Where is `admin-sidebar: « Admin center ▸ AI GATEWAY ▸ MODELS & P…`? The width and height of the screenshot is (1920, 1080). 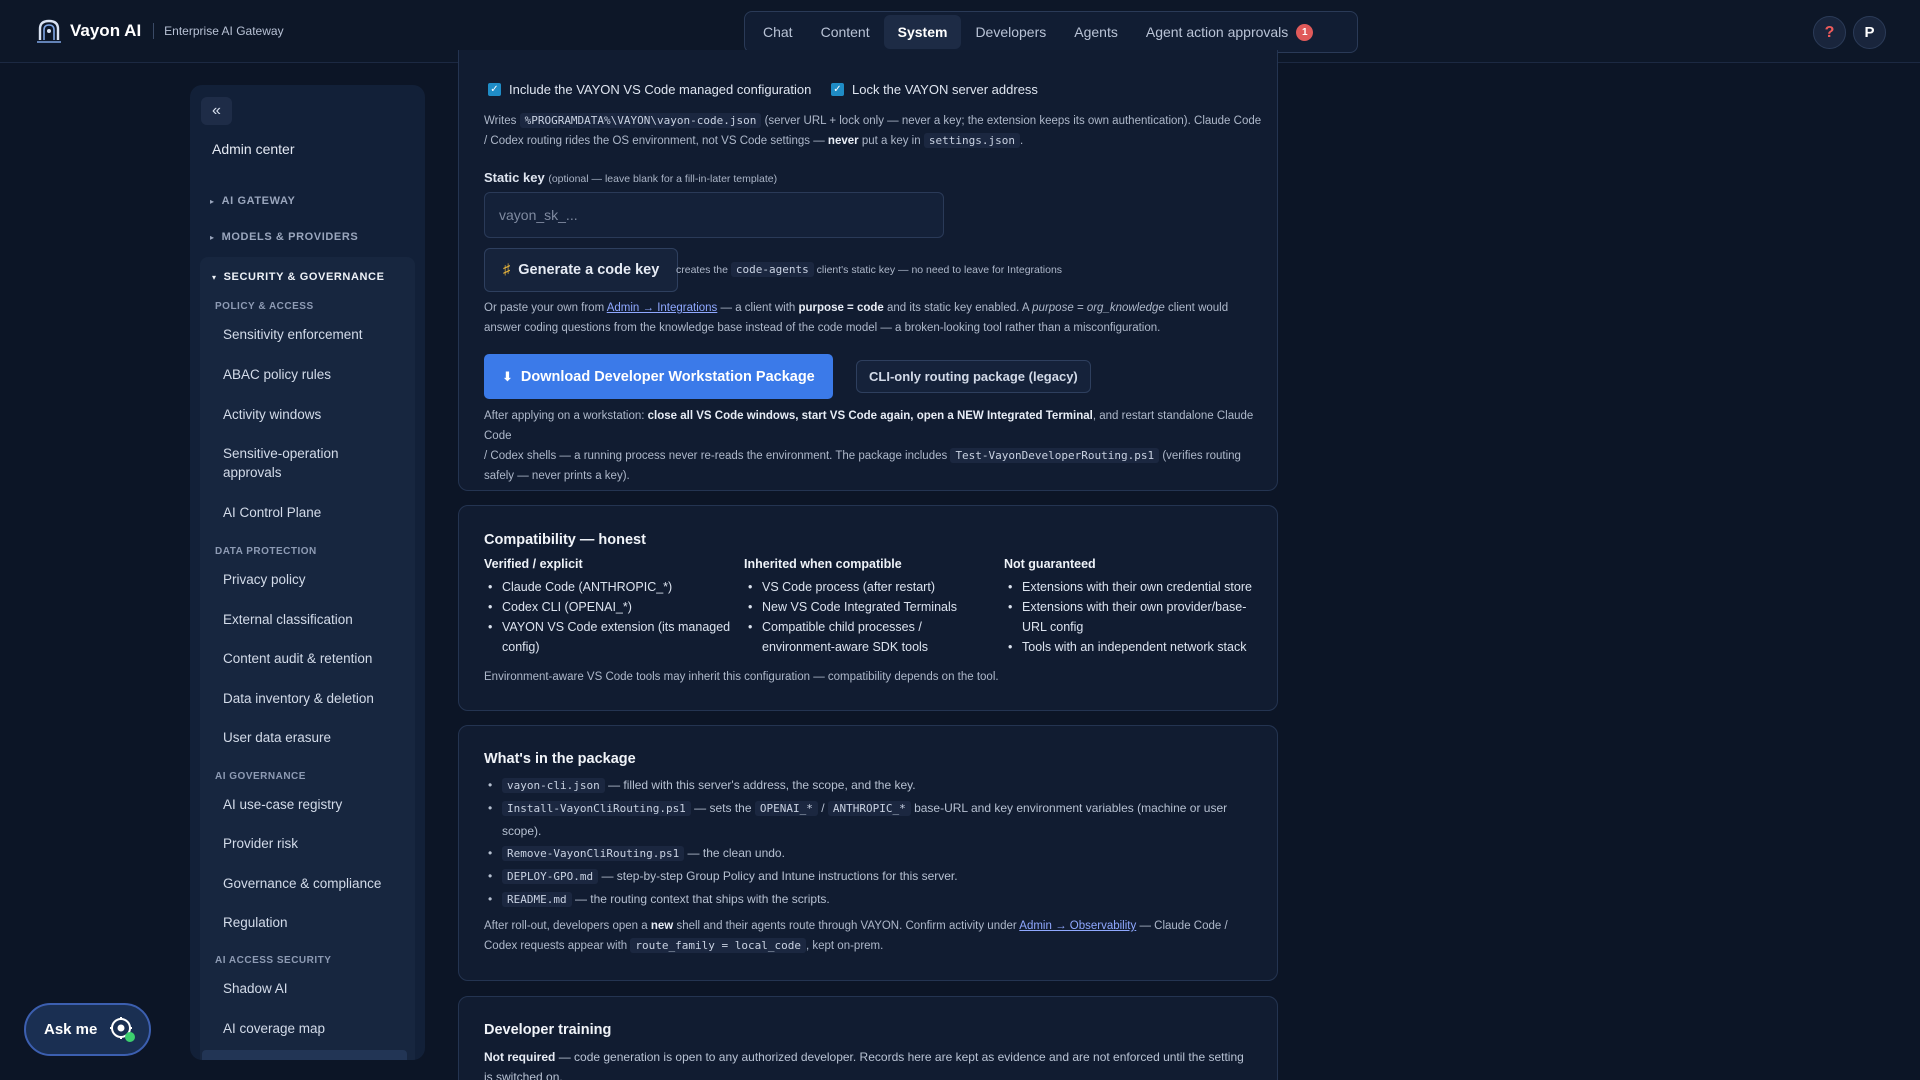
admin-sidebar: « Admin center ▸ AI GATEWAY ▸ MODELS & P… is located at coordinates (307, 572).